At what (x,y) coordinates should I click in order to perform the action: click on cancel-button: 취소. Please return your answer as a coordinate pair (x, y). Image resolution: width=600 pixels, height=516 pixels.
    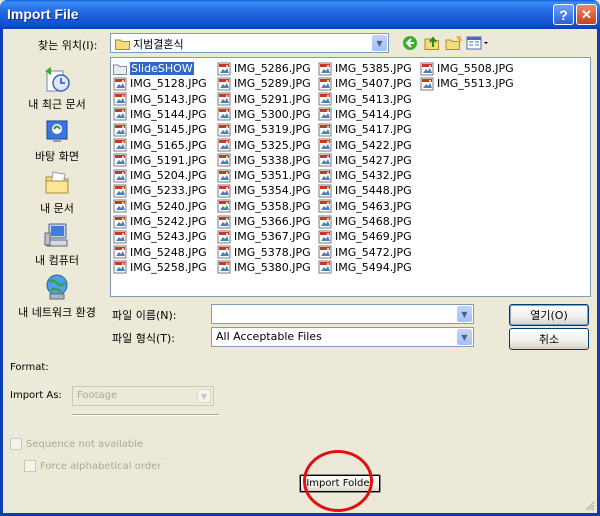
    Looking at the image, I should click on (549, 339).